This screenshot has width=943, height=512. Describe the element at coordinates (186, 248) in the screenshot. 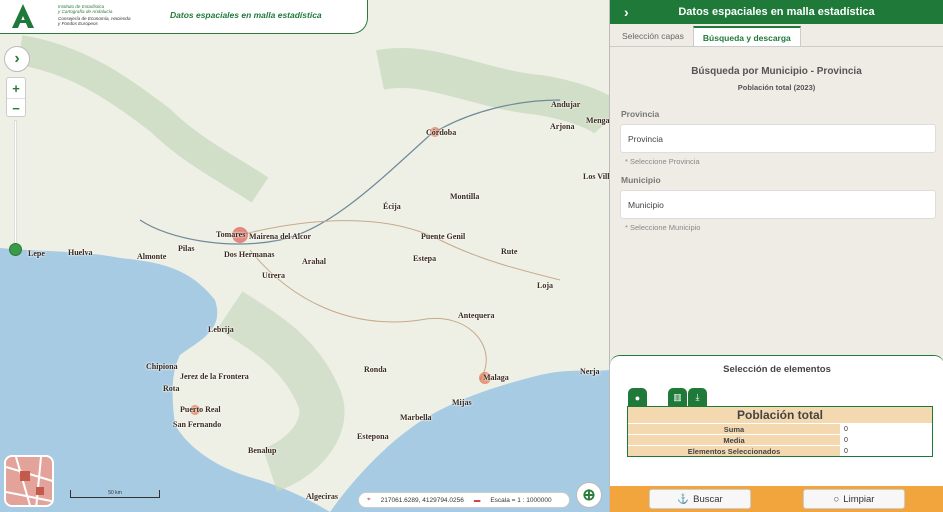

I see `city-label: Pilas` at that location.